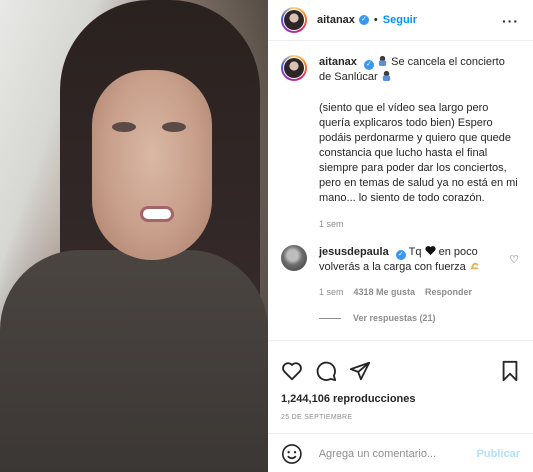  I want to click on share-icon, so click(360, 371).